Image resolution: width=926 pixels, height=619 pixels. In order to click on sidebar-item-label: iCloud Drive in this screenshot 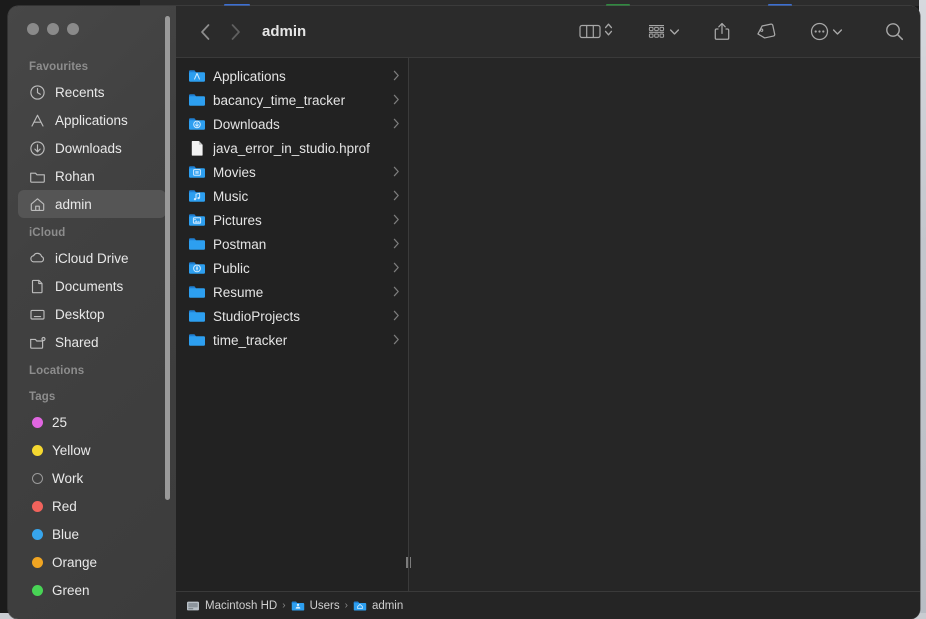, I will do `click(92, 258)`.